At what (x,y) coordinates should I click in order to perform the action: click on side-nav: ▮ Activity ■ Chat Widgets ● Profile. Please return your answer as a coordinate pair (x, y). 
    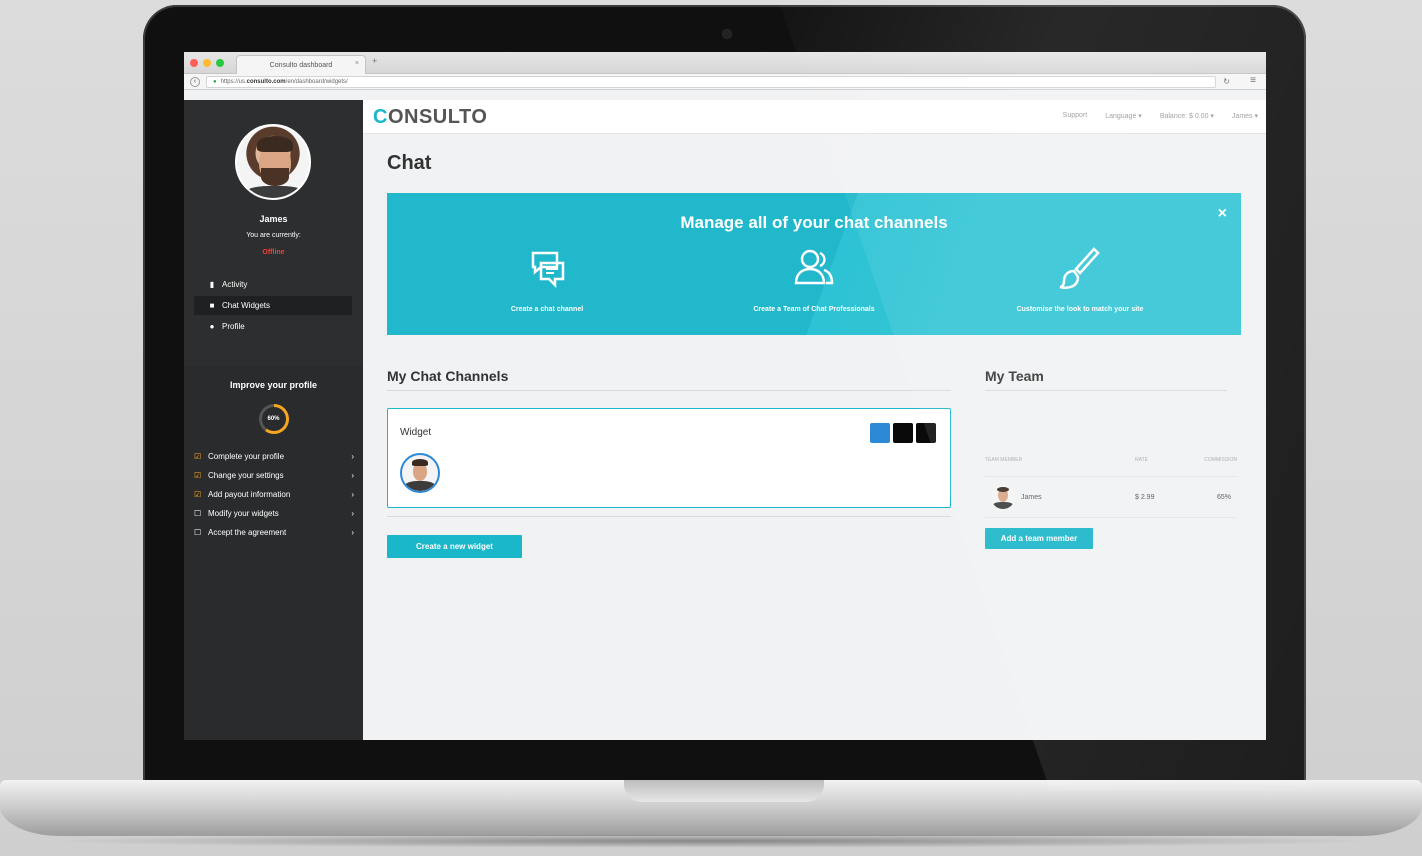
    Looking at the image, I should click on (273, 306).